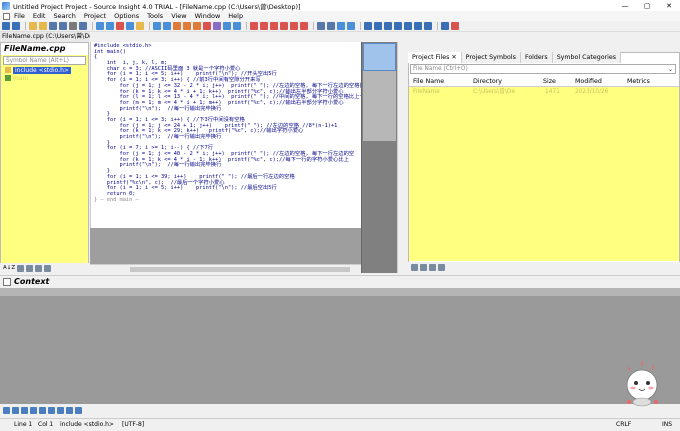  Describe the element at coordinates (351, 26) in the screenshot. I see `outdent-icon` at that location.